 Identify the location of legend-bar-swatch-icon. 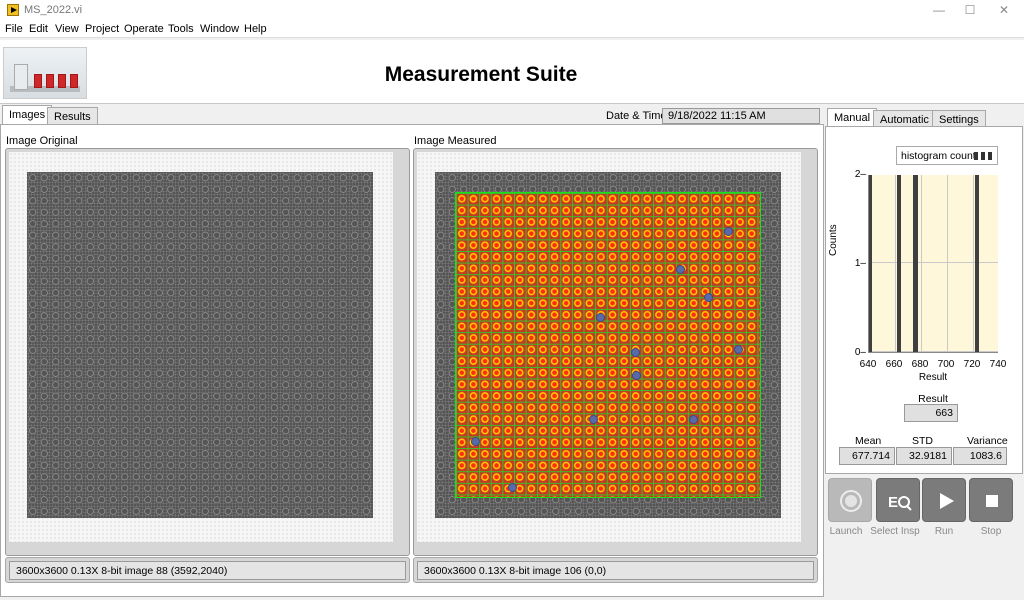
(983, 156).